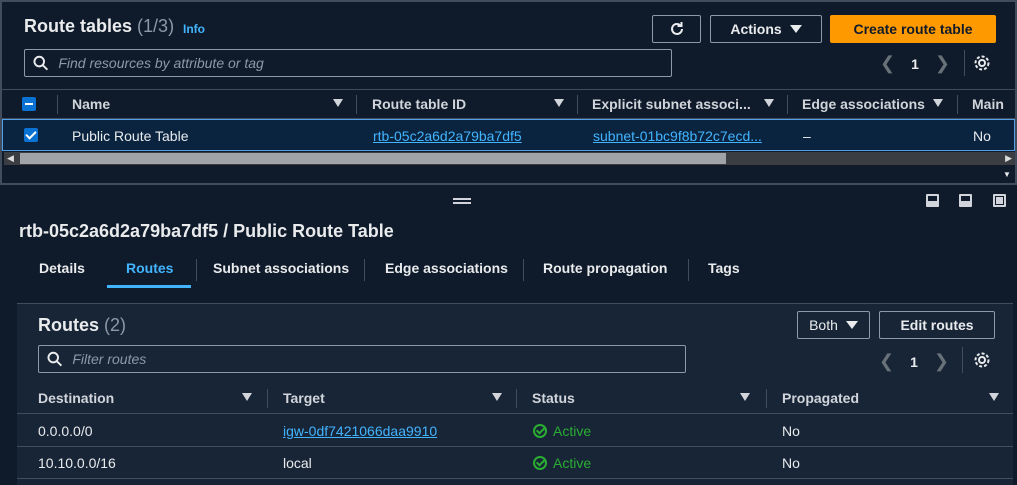 This screenshot has width=1017, height=485. Describe the element at coordinates (821, 398) in the screenshot. I see `column-label: Propagated` at that location.